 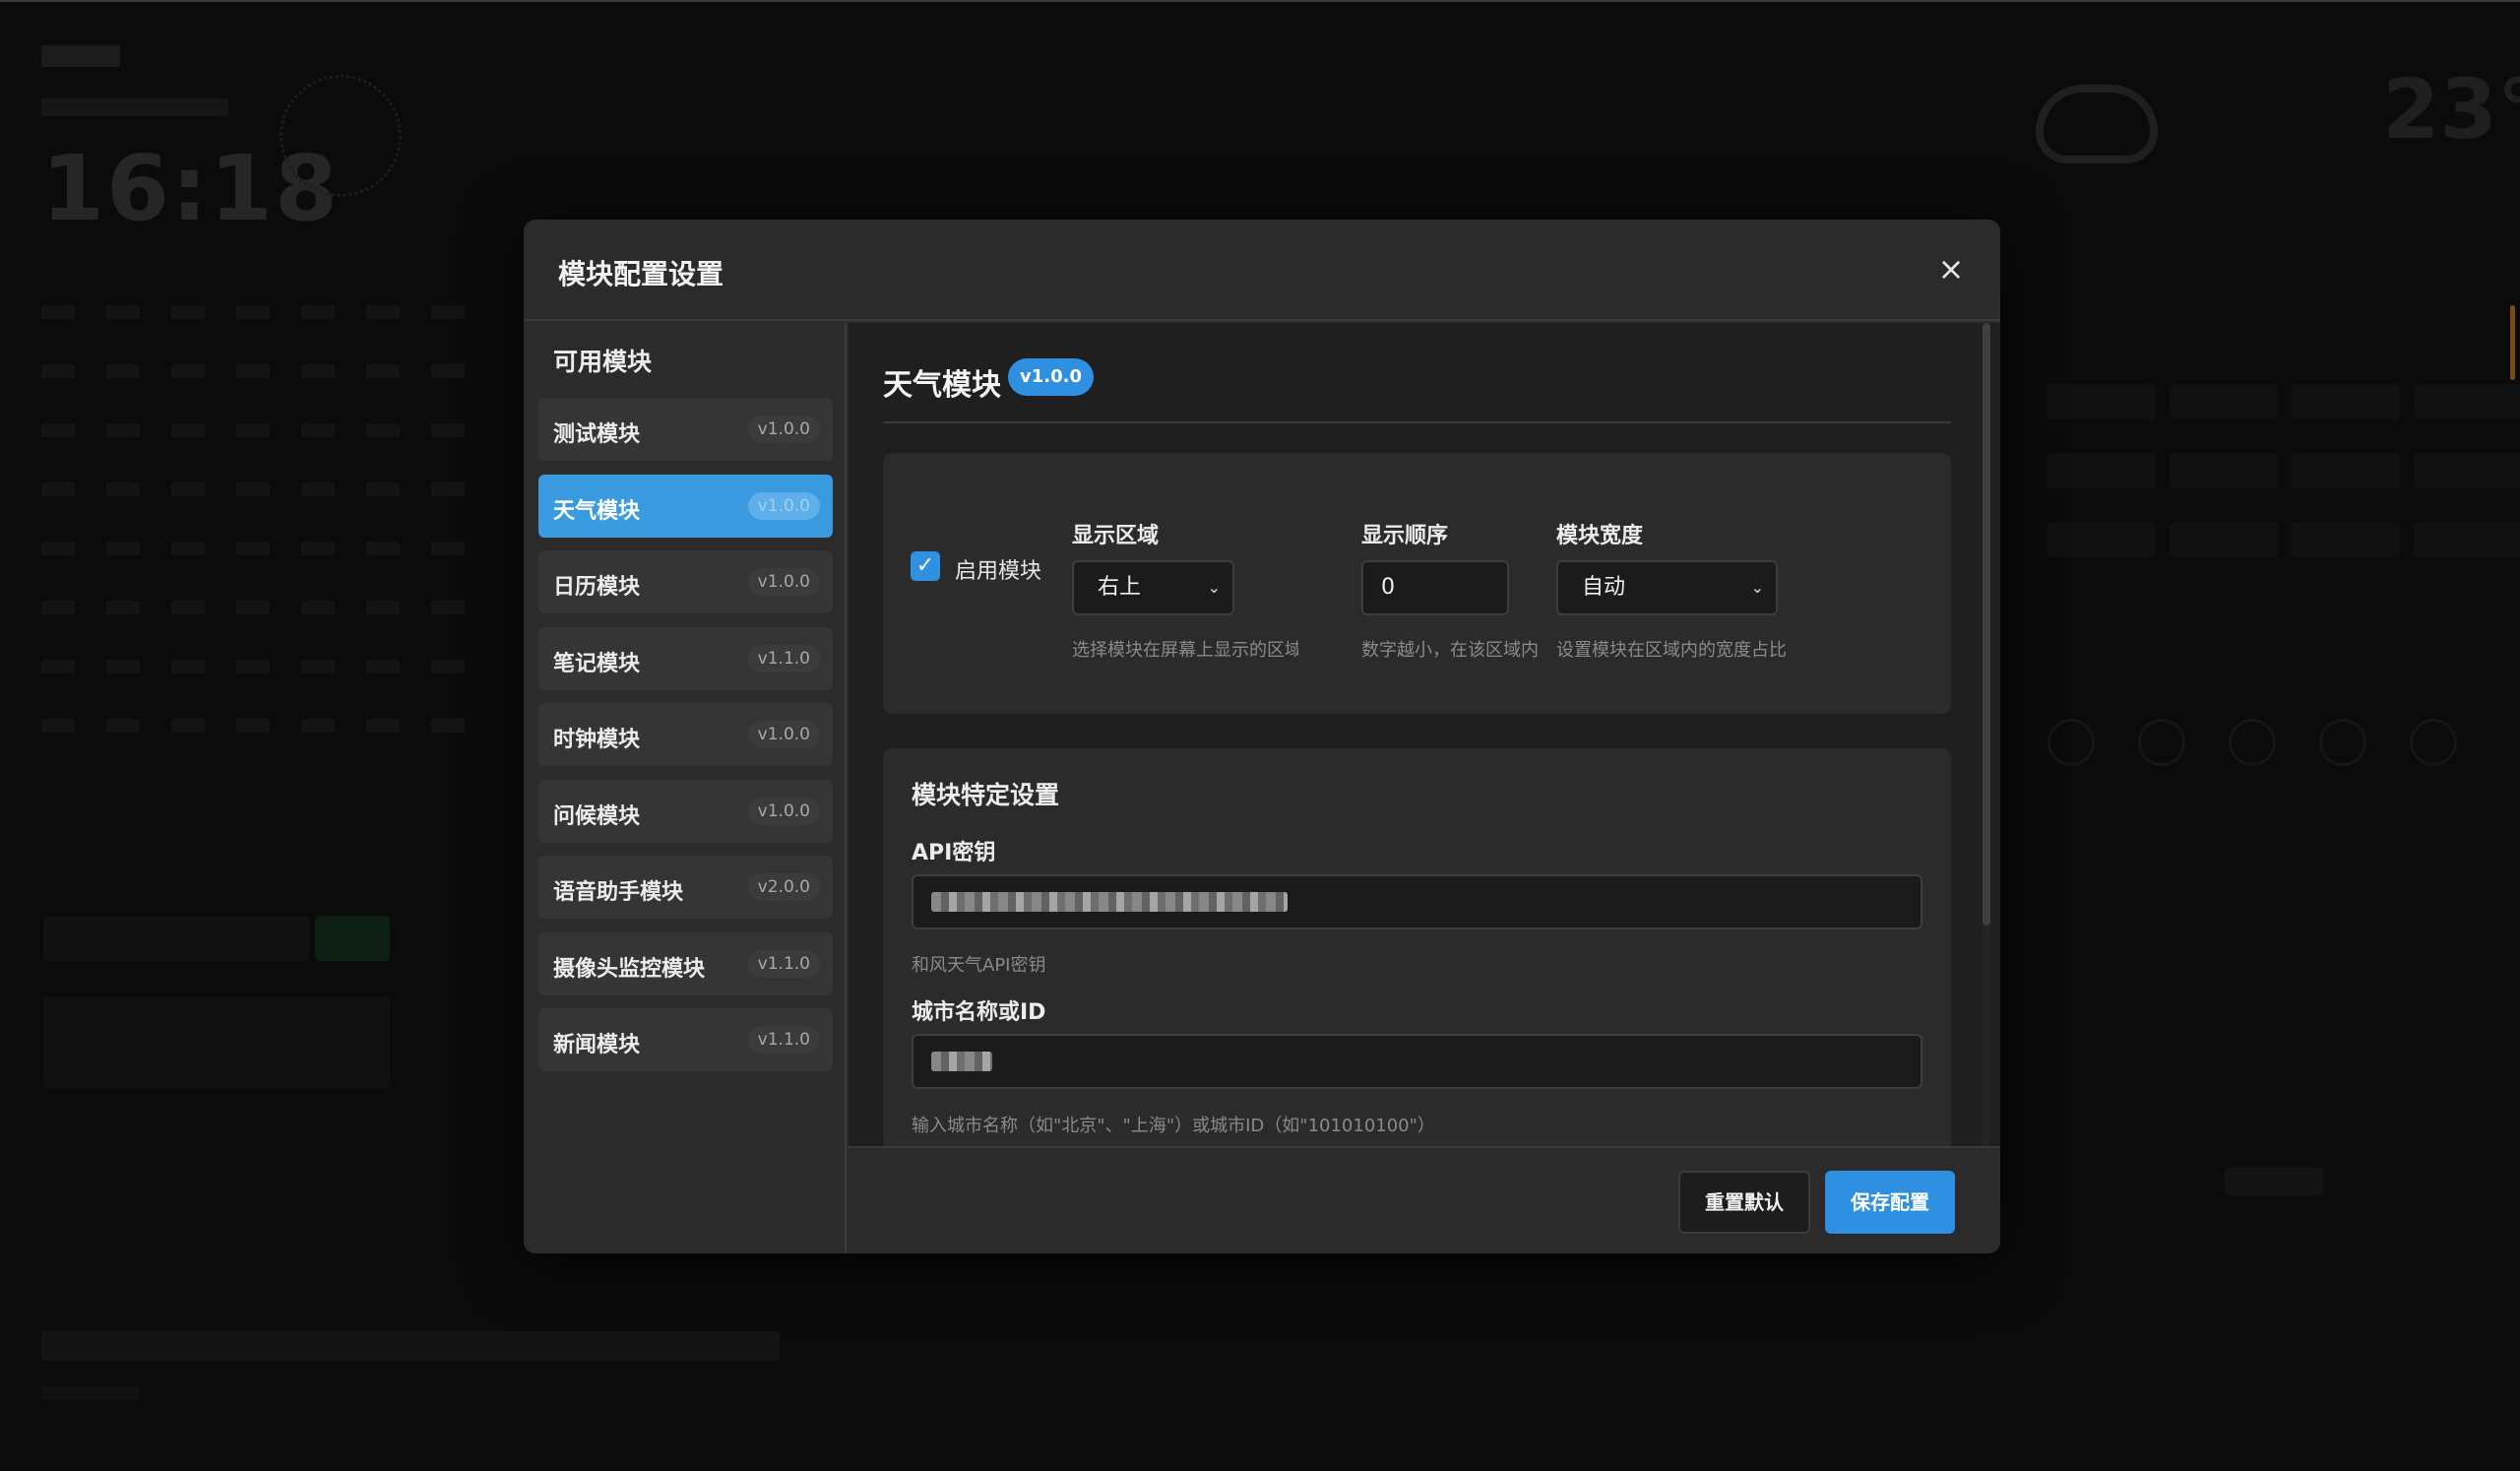 What do you see at coordinates (1435, 587) in the screenshot?
I see `order-input: 0` at bounding box center [1435, 587].